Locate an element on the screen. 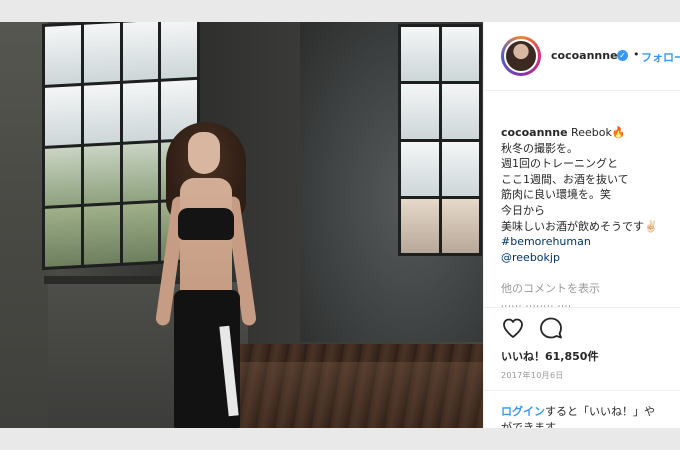  photo-window-right is located at coordinates (440, 140).